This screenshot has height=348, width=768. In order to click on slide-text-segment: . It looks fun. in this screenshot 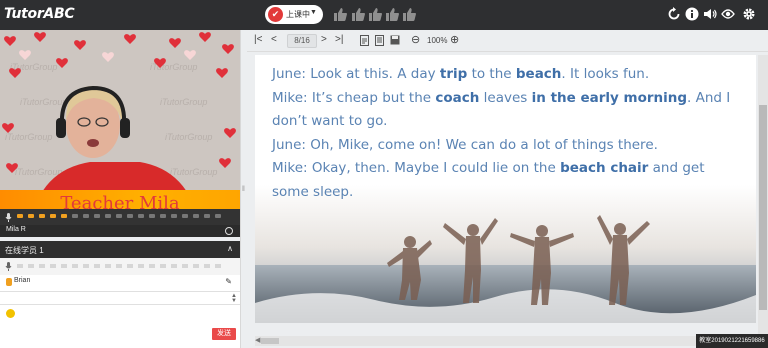, I will do `click(605, 74)`.